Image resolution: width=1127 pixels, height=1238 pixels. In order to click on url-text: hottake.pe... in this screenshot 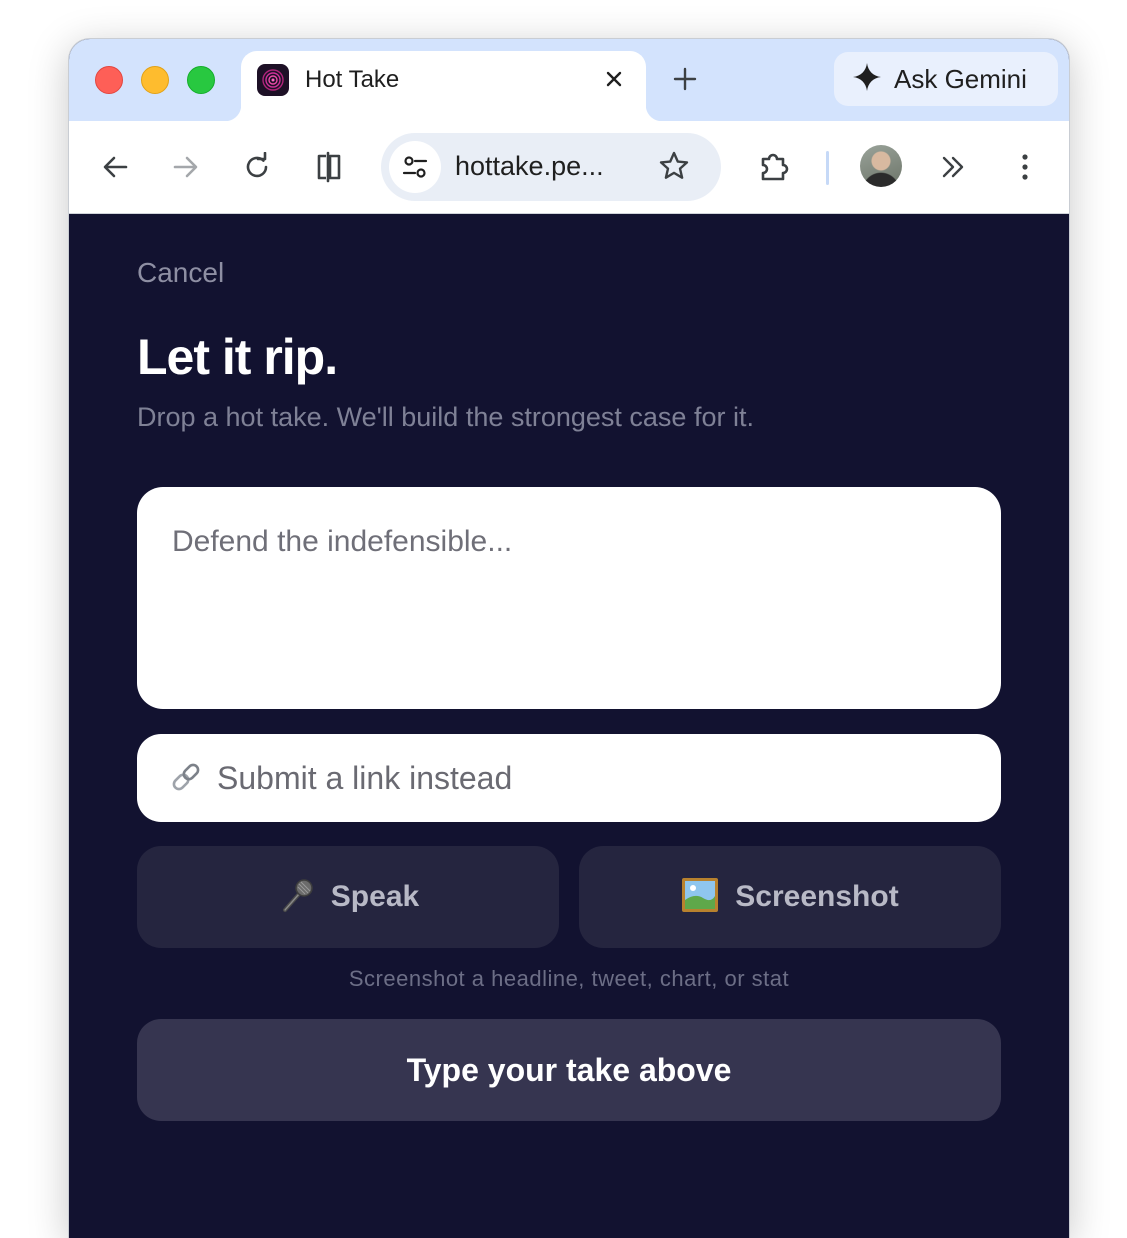, I will do `click(529, 166)`.